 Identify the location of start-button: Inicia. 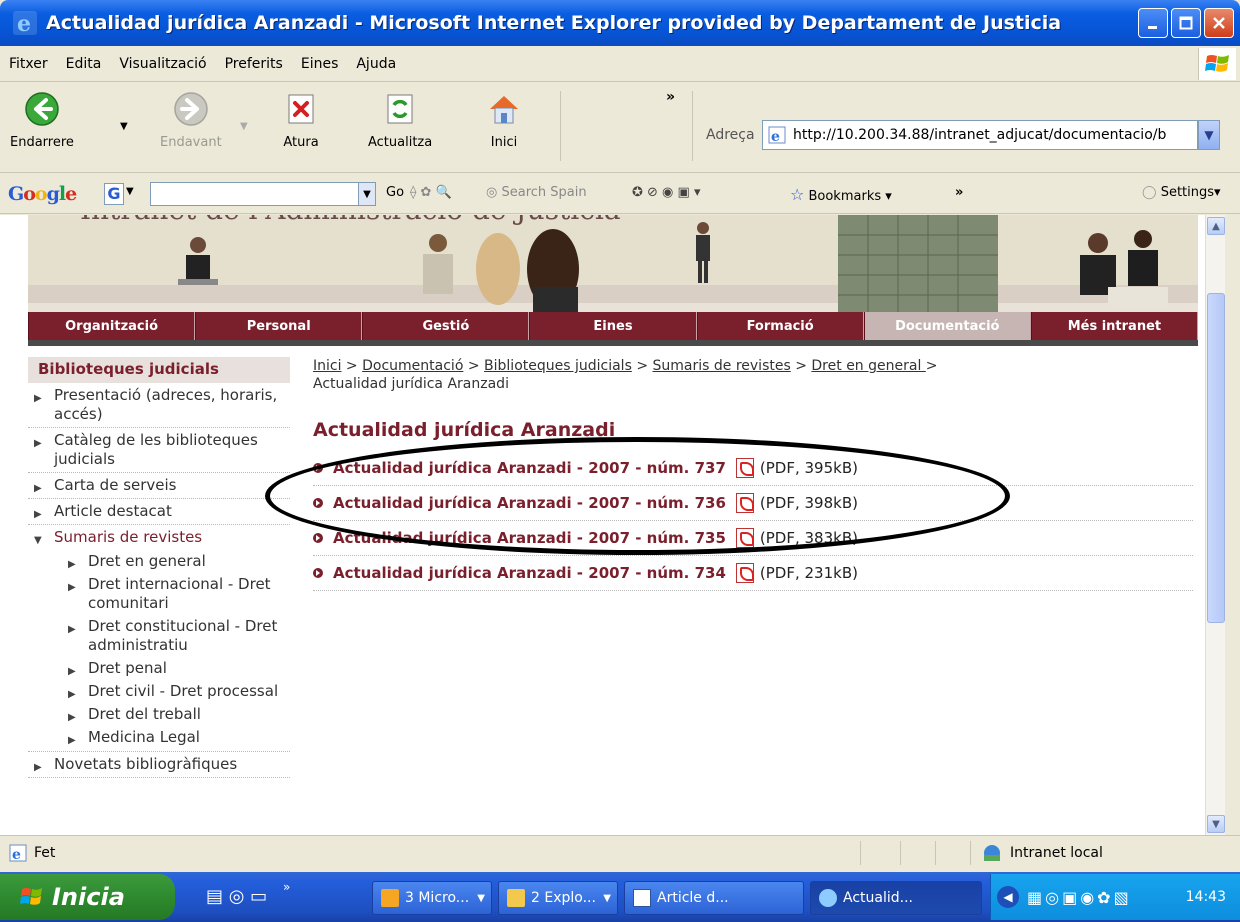
(87, 897).